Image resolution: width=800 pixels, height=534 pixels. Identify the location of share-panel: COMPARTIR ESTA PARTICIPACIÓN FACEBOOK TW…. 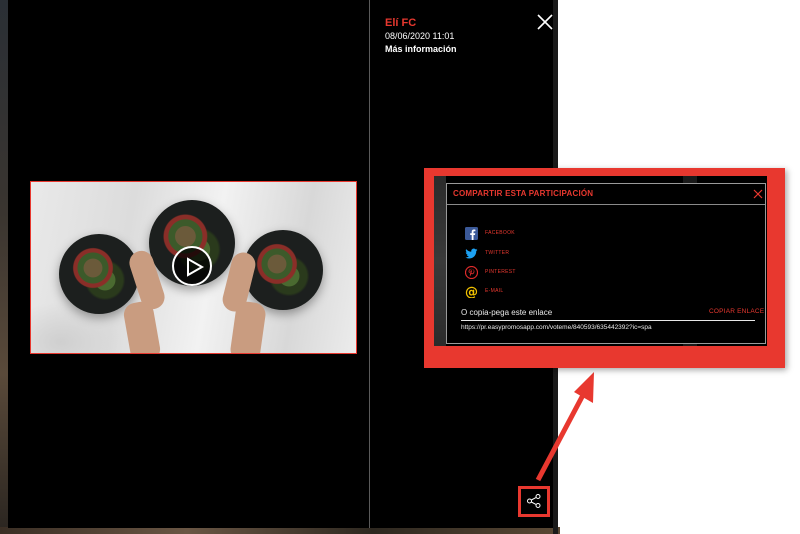
(606, 263).